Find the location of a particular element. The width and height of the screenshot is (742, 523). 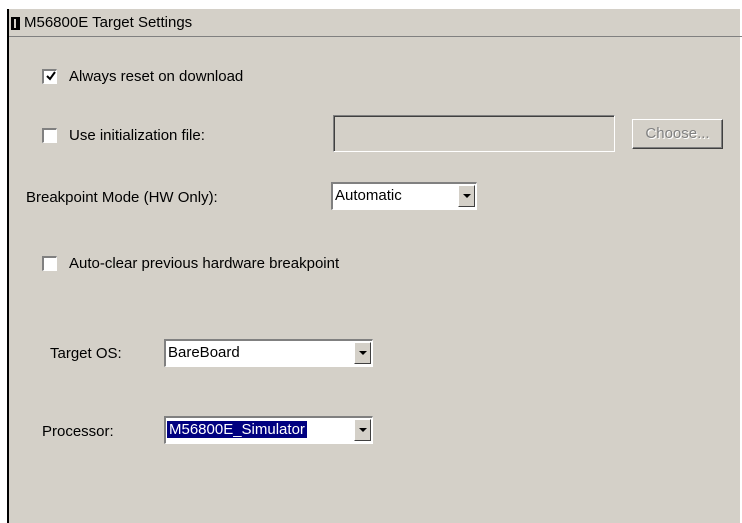

auto-clear-label: Auto-clear previous hardware breakpoint is located at coordinates (204, 263).